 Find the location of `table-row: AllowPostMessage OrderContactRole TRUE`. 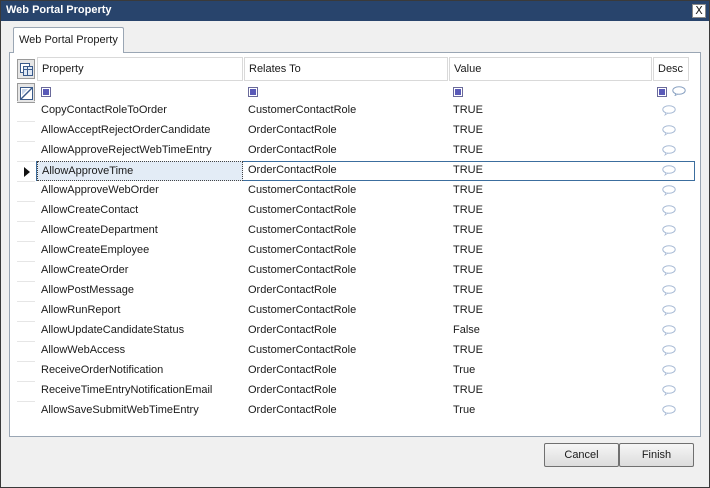

table-row: AllowPostMessage OrderContactRole TRUE is located at coordinates (355, 291).